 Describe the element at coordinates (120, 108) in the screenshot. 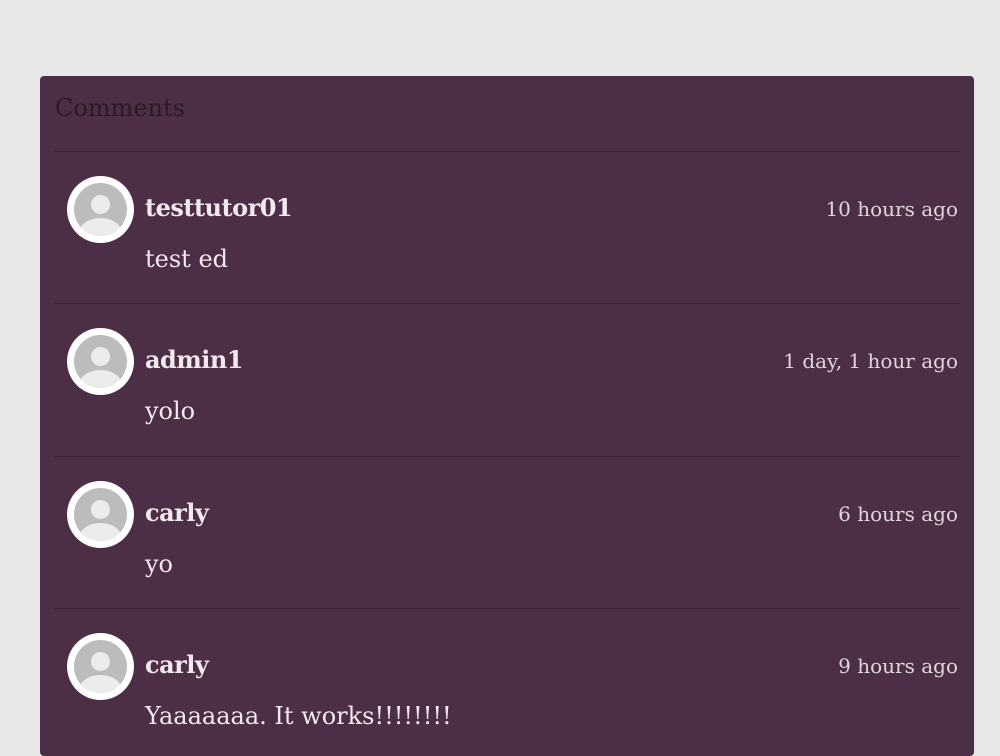

I see `panel-title: Comments` at that location.